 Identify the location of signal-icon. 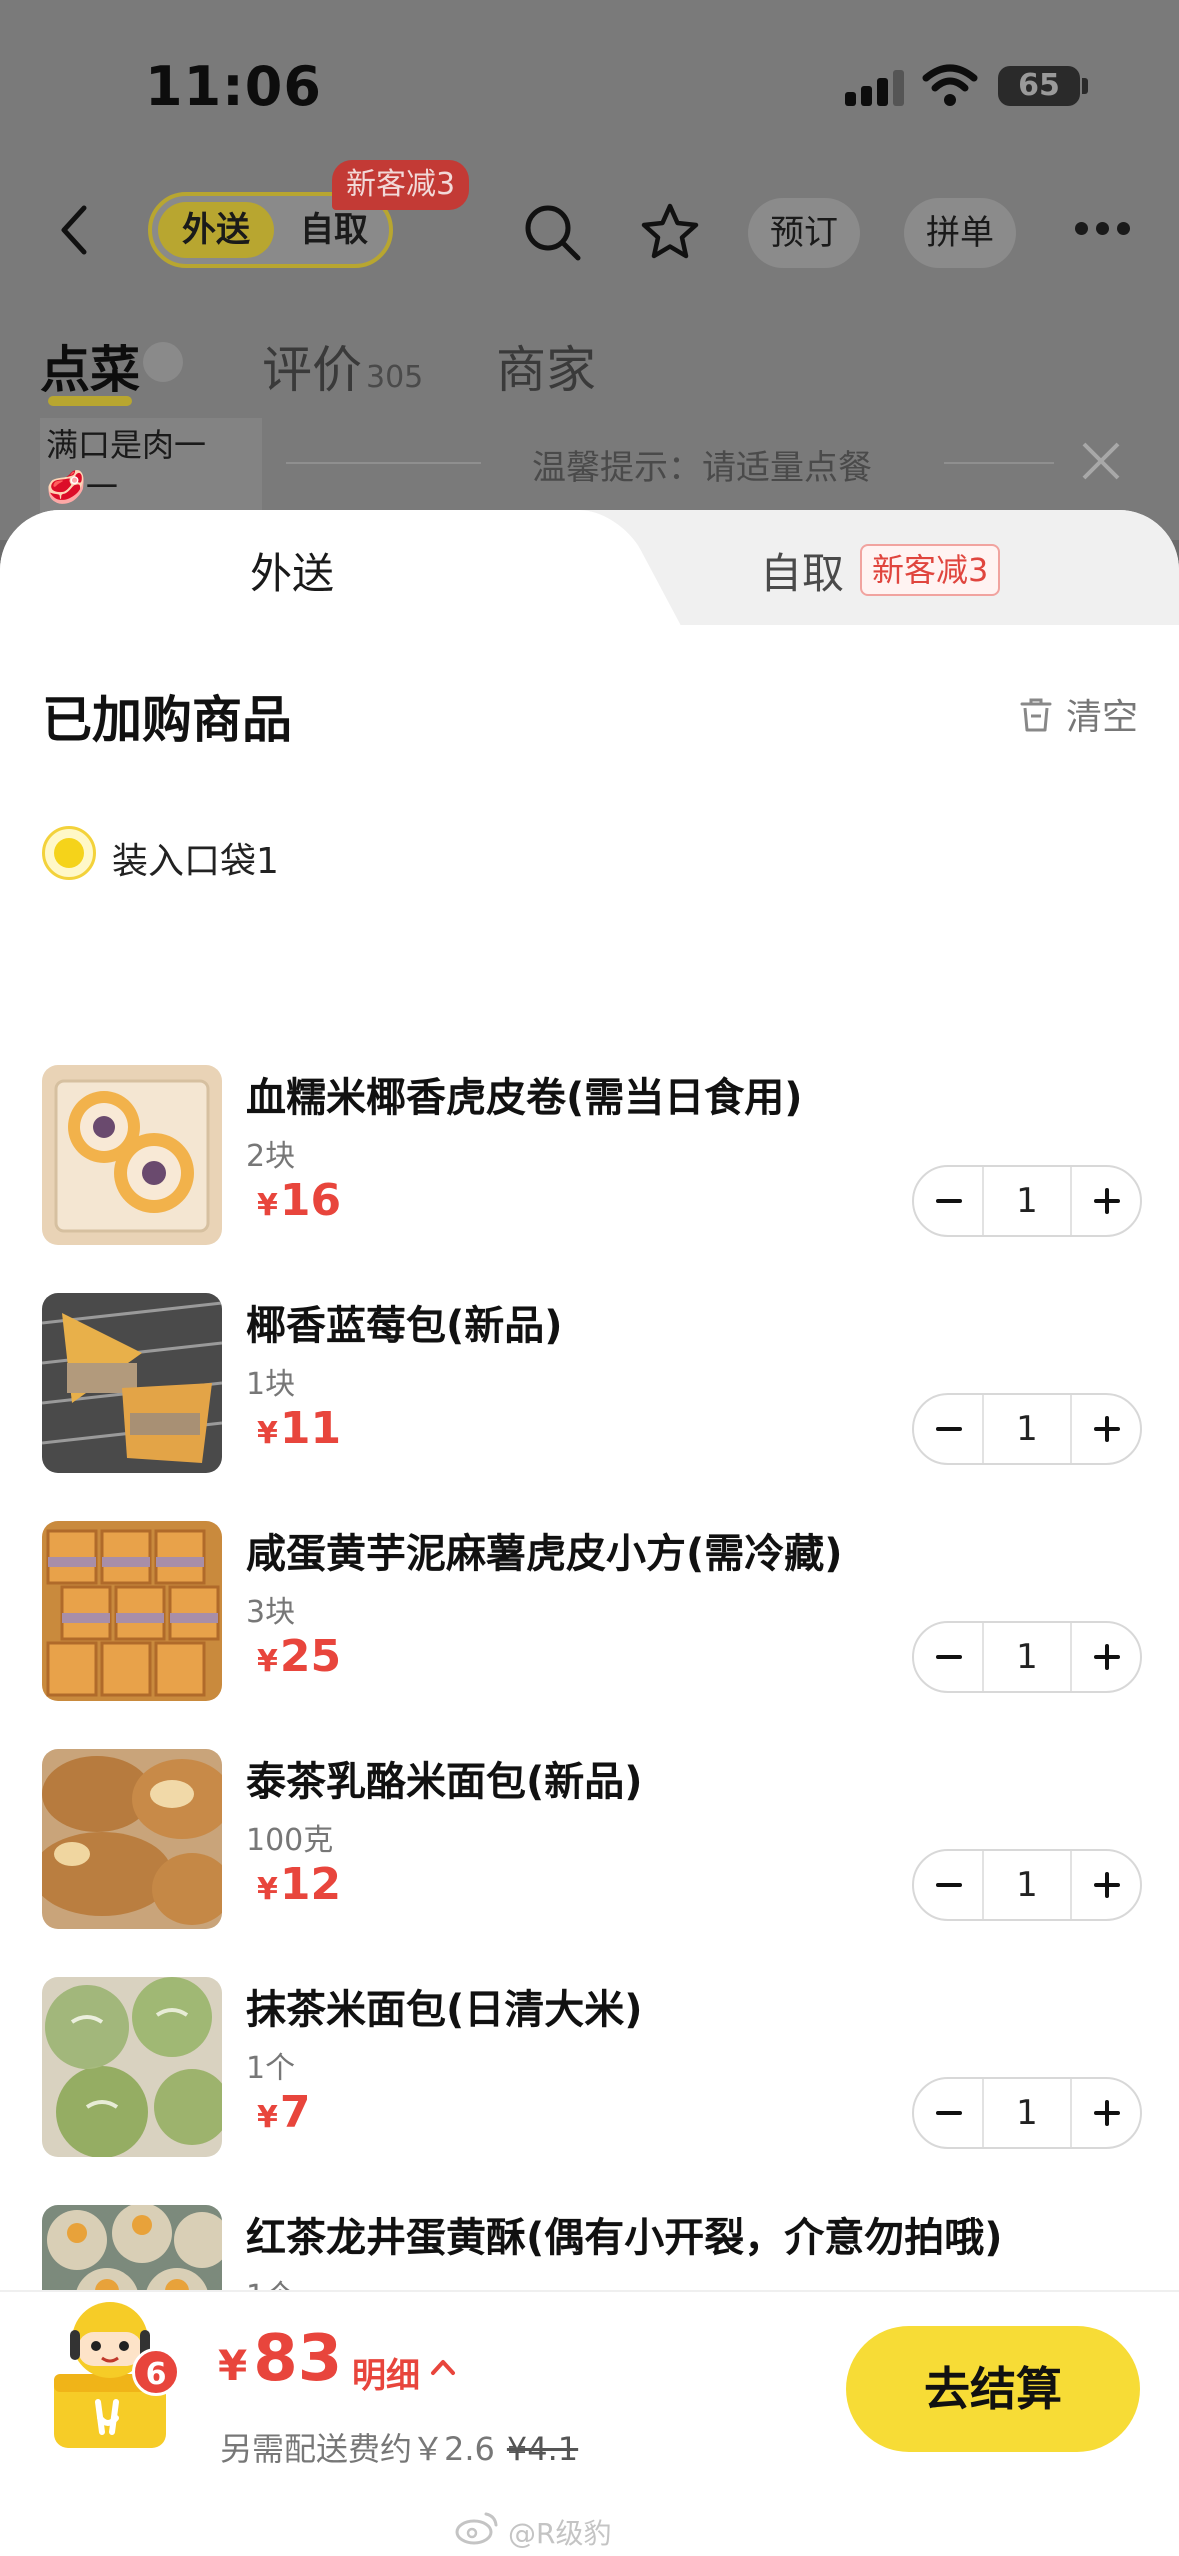
(875, 88).